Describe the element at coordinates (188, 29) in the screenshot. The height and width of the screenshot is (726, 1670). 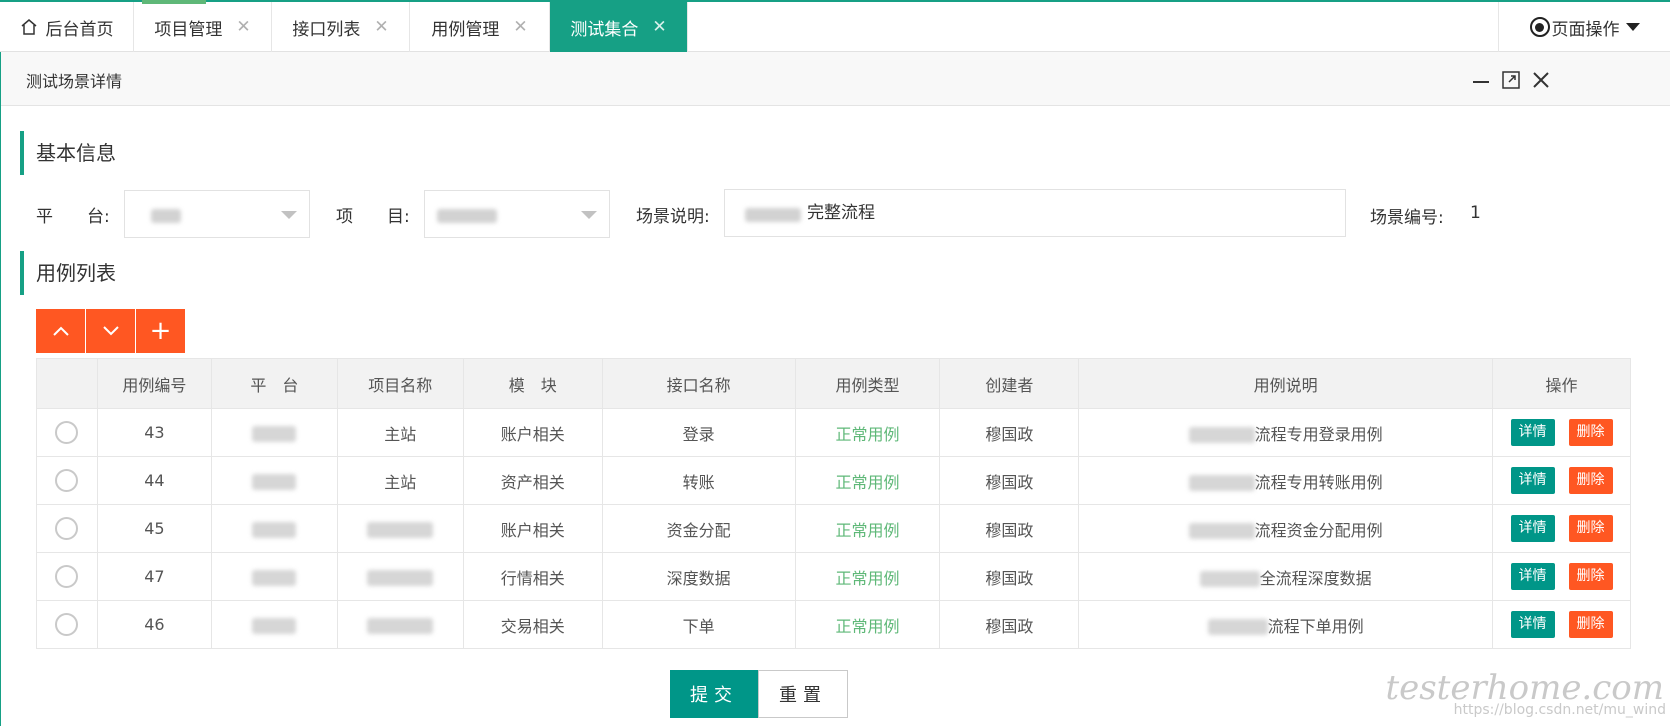
I see `tab-label: 项目管理` at that location.